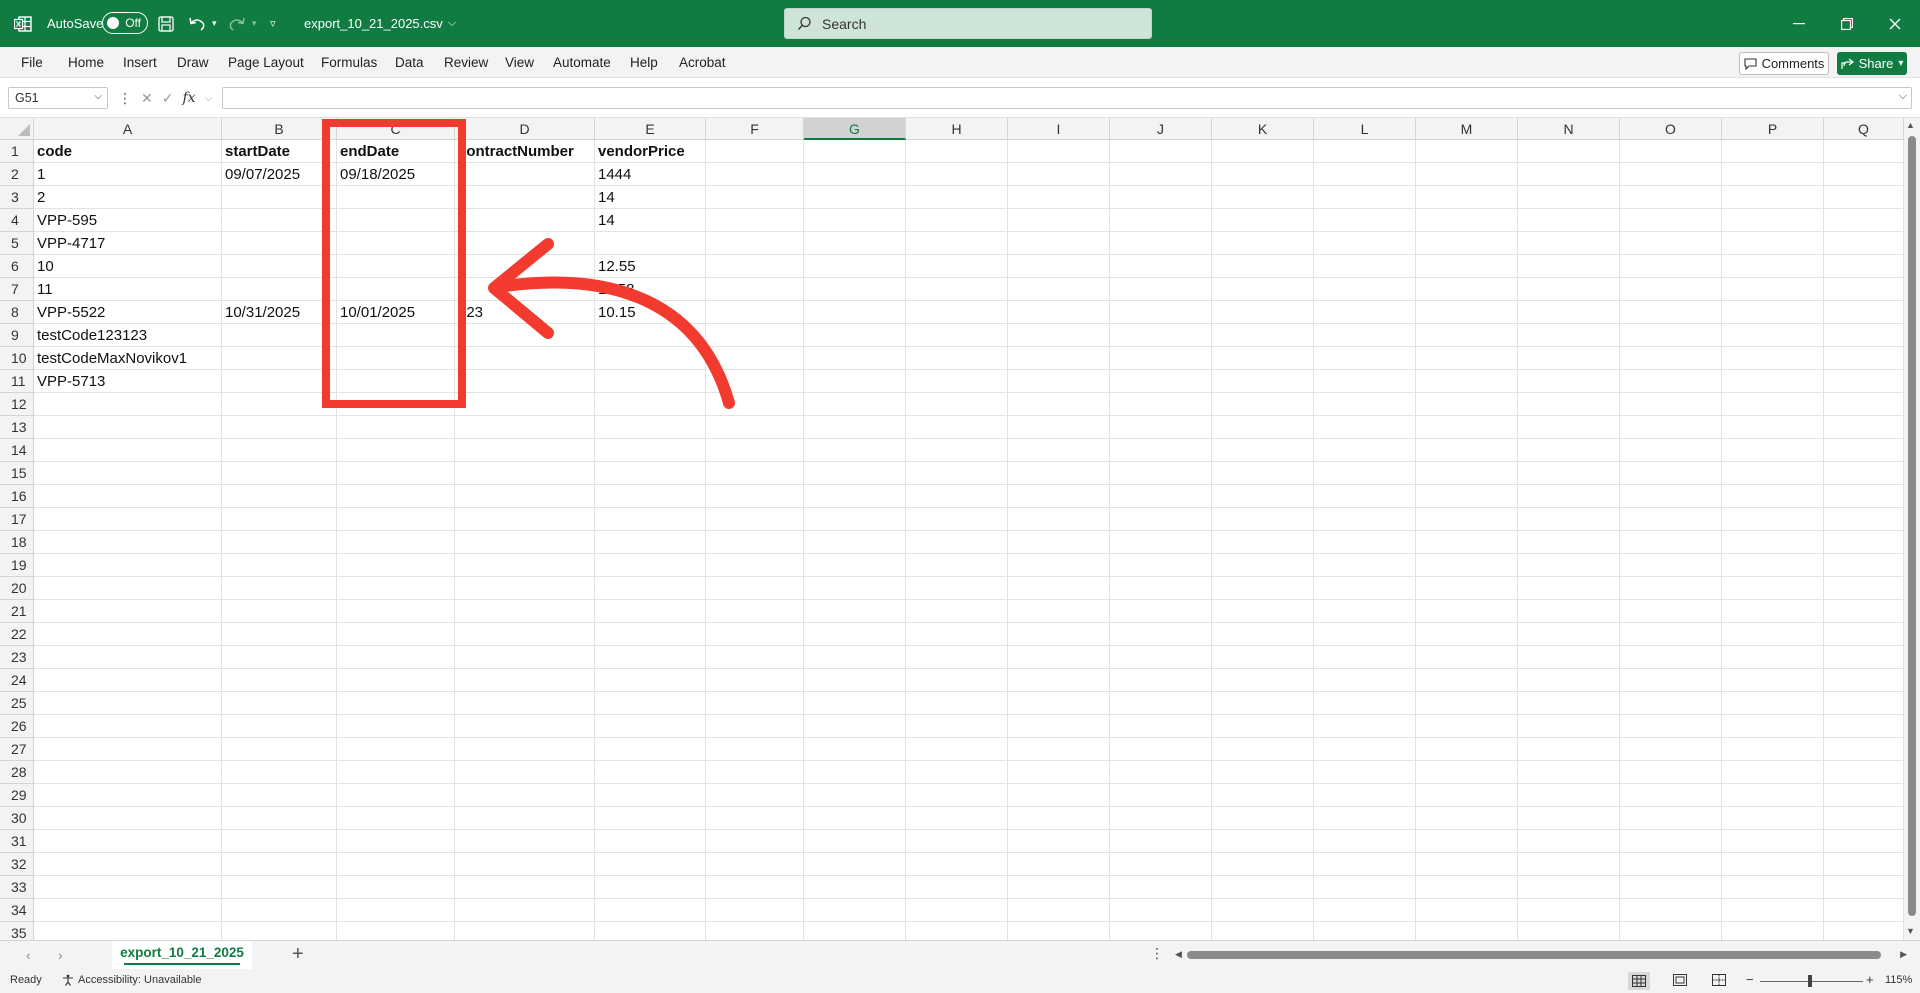 The image size is (1920, 993). Describe the element at coordinates (1799, 23) in the screenshot. I see `minimize-button` at that location.